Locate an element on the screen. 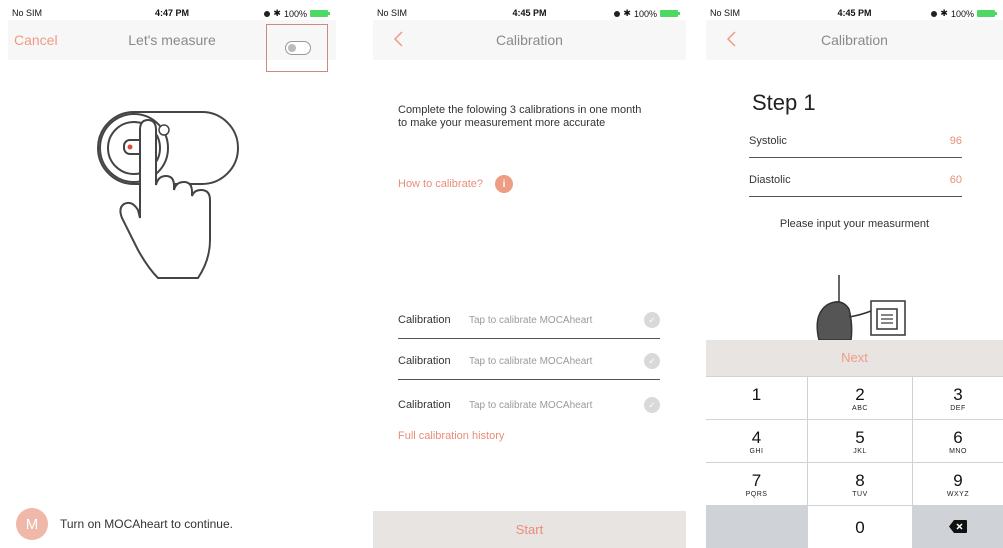 Image resolution: width=1003 pixels, height=548 pixels. key-letters: DEF is located at coordinates (958, 408).